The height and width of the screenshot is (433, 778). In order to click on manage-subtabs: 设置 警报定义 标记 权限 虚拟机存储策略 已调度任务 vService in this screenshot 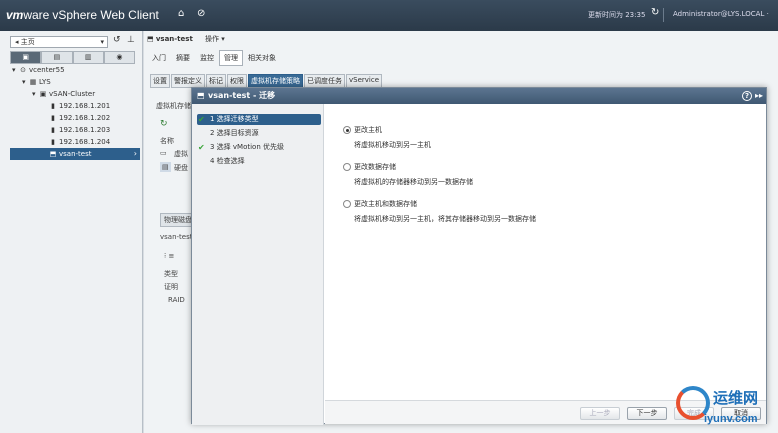, I will do `click(266, 81)`.